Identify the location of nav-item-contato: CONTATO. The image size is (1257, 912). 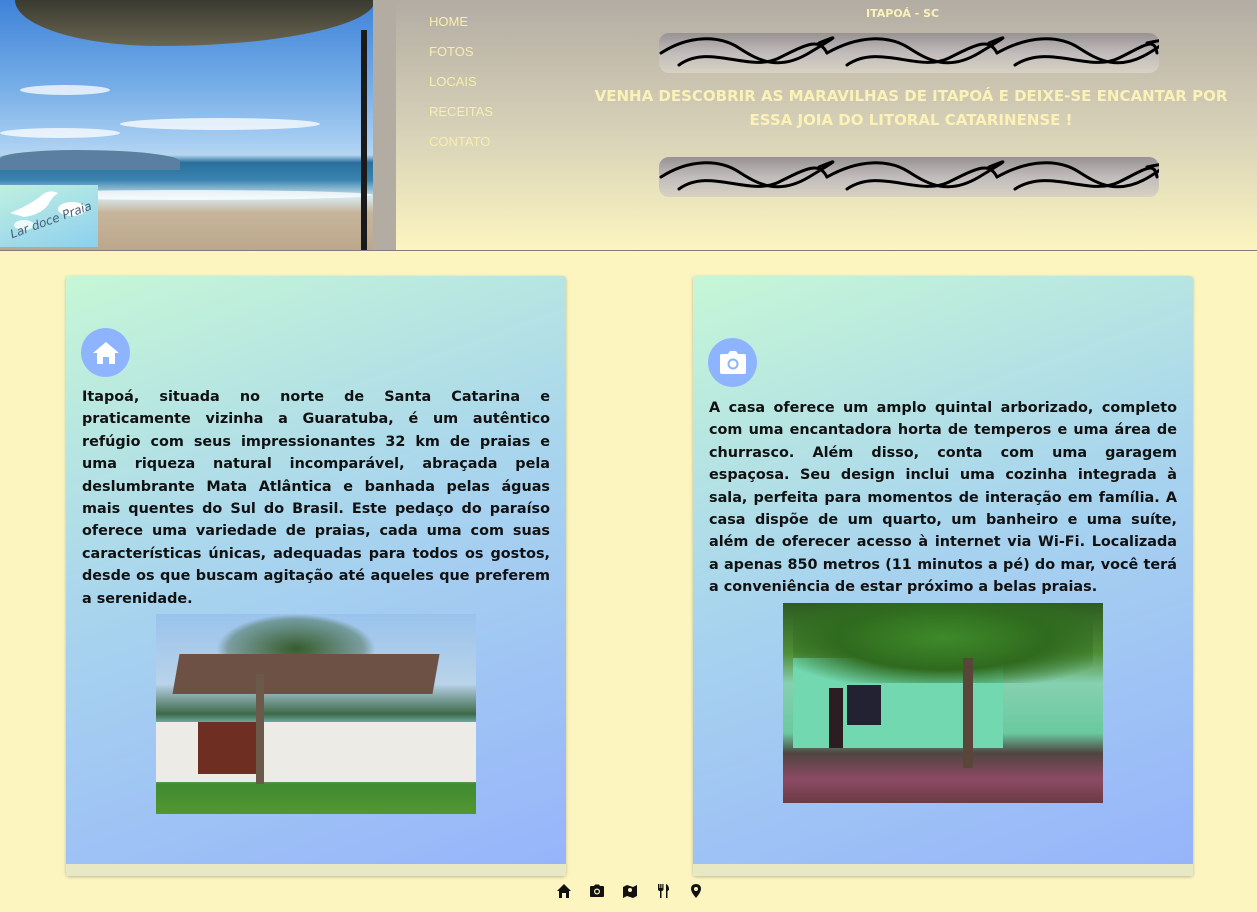
(461, 148).